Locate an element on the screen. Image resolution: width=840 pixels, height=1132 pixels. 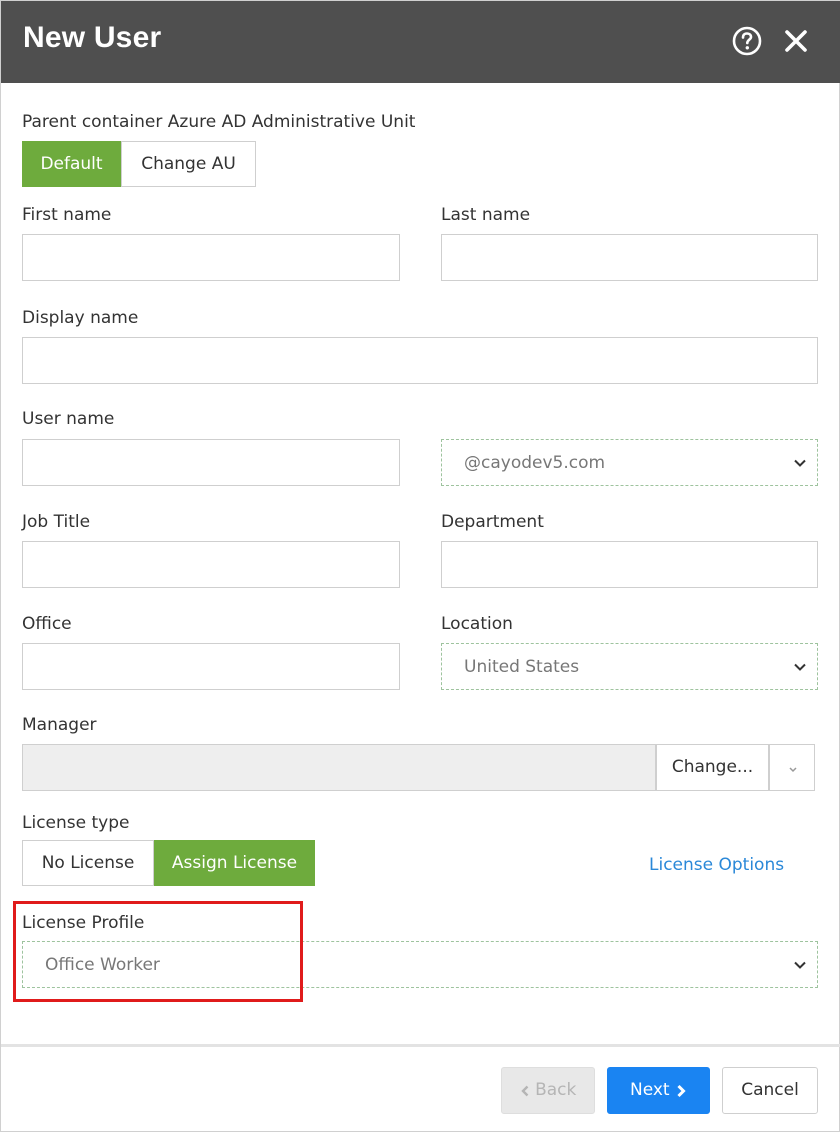
first-name-input is located at coordinates (211, 257).